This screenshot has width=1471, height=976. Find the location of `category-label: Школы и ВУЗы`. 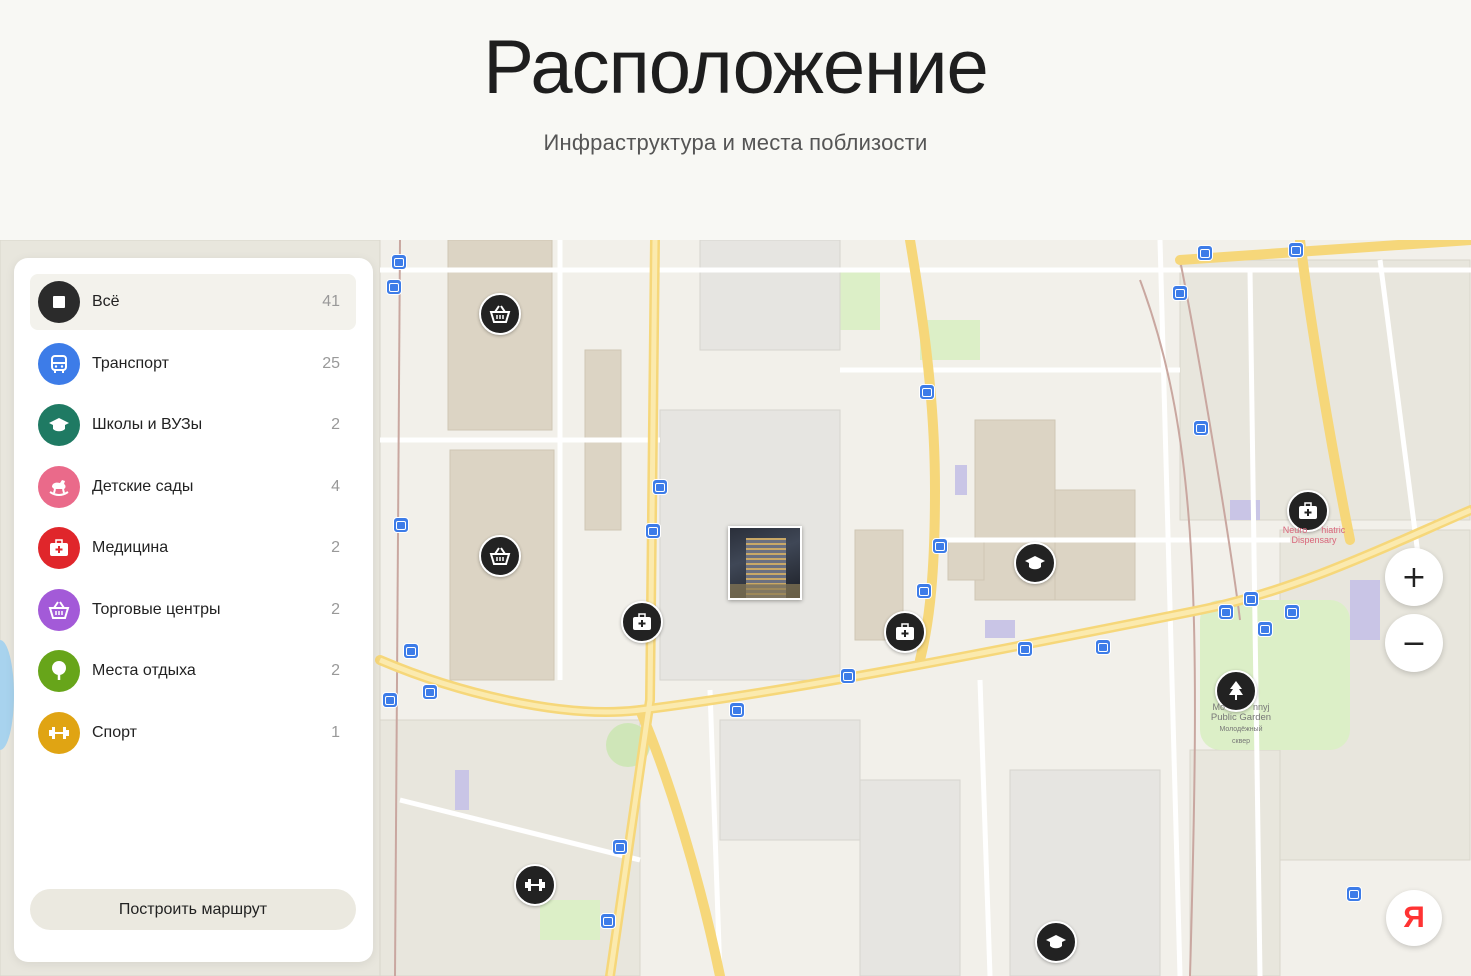

category-label: Школы и ВУЗы is located at coordinates (147, 424).